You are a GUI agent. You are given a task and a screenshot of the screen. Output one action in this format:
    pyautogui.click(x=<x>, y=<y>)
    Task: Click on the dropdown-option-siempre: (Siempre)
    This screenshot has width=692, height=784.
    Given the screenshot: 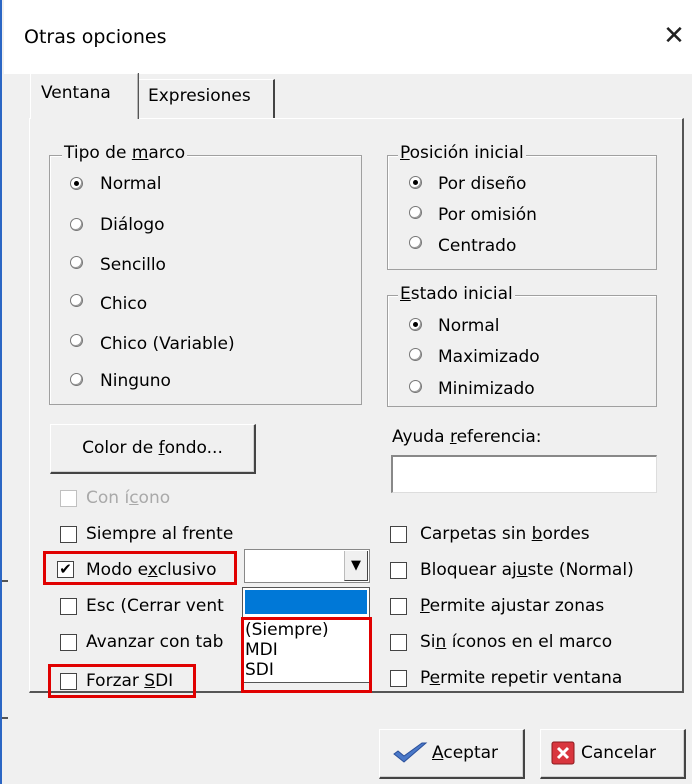 What is the action you would take?
    pyautogui.click(x=287, y=630)
    